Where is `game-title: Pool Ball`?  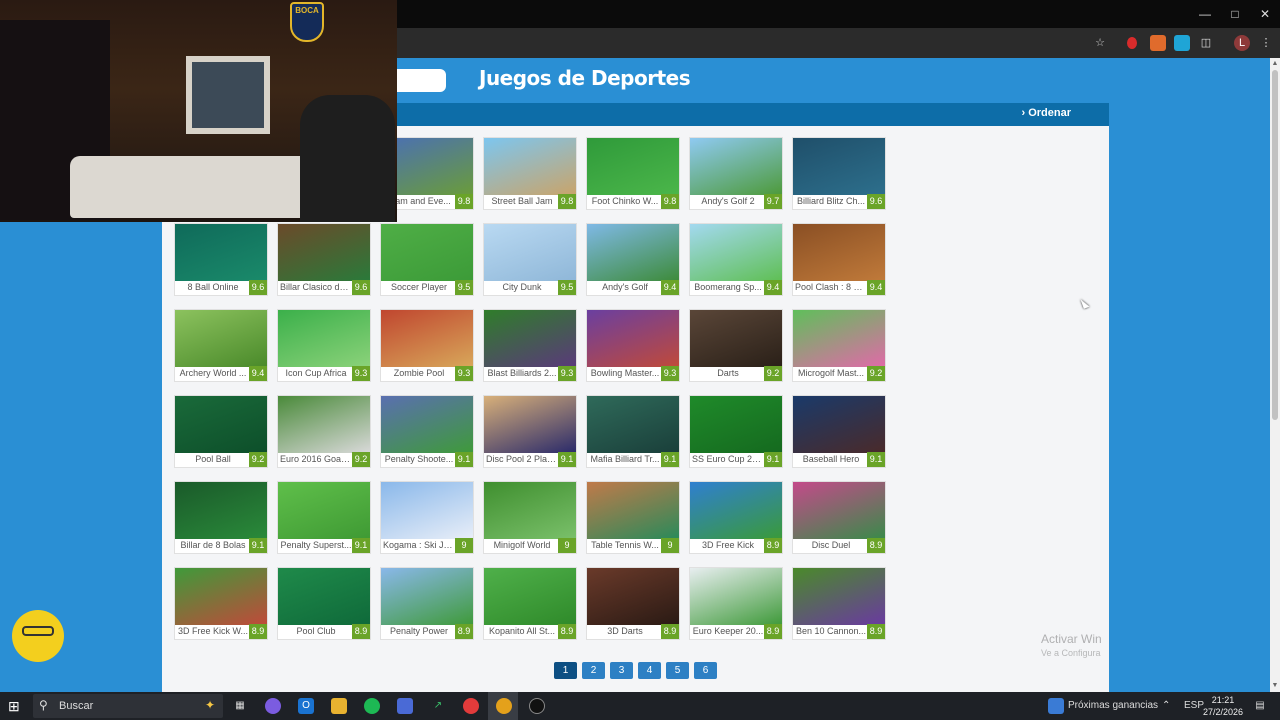
game-title: Pool Ball is located at coordinates (213, 459).